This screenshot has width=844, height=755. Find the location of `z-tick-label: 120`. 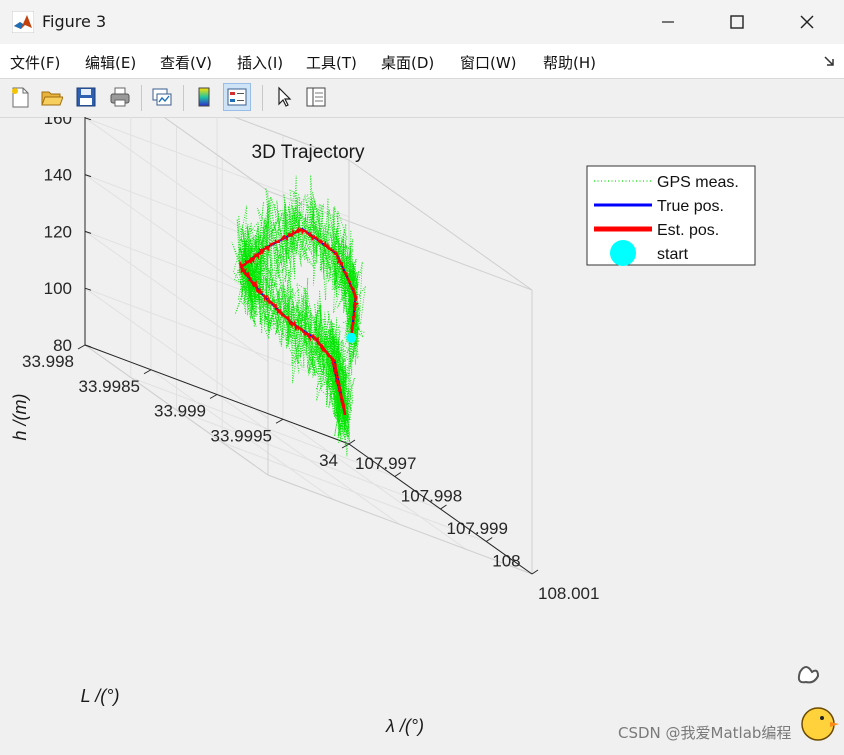

z-tick-label: 120 is located at coordinates (58, 231).